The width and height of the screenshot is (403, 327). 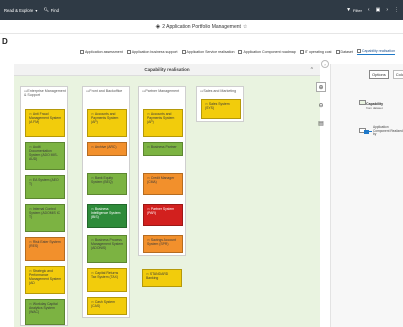 I want to click on app-card: ▭Internal Control System (ADOMIS IC T), so click(x=45, y=218).